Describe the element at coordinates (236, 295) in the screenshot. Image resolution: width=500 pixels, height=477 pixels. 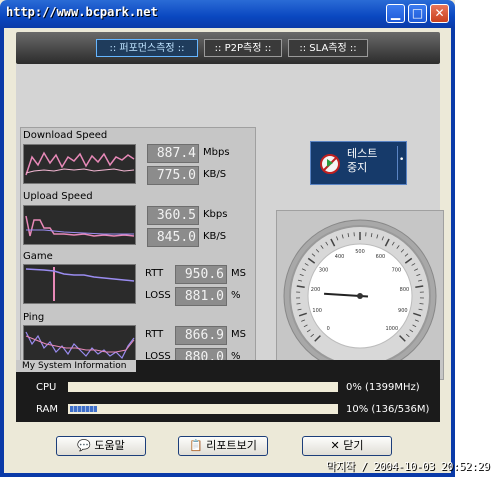
I see `game-loss-unit: %` at that location.